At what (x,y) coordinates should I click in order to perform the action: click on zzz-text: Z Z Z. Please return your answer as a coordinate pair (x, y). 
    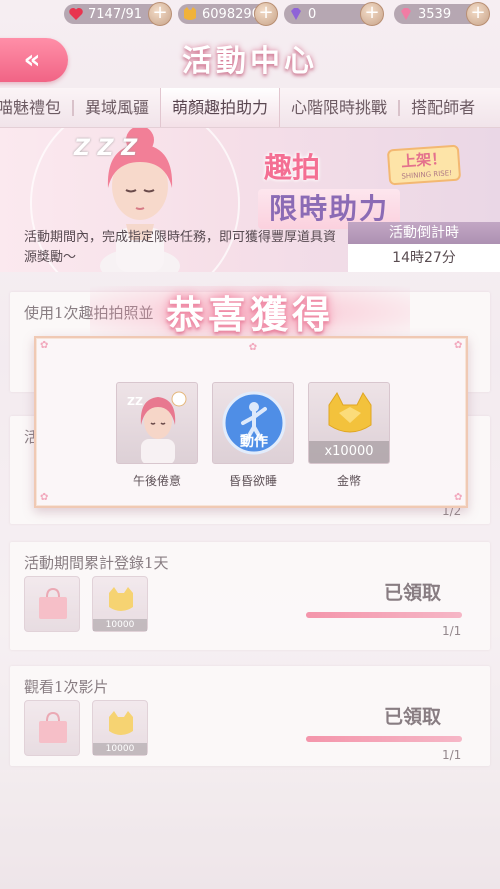
    Looking at the image, I should click on (106, 148).